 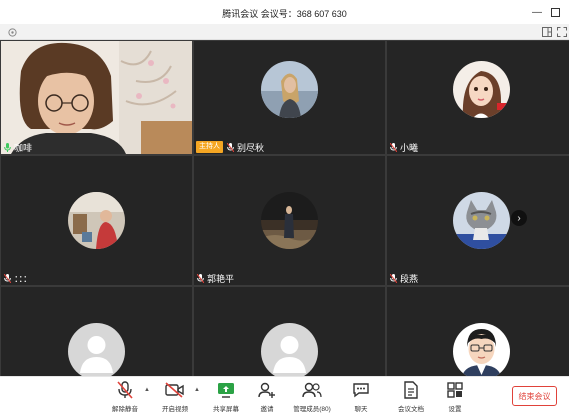 I want to click on layout-icon, so click(x=547, y=32).